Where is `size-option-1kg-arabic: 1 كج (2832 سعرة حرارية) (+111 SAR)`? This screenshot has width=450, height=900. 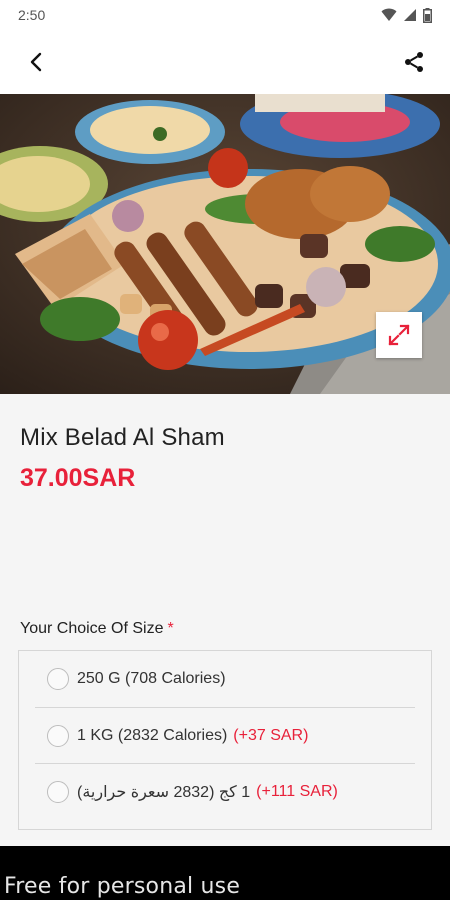 size-option-1kg-arabic: 1 كج (2832 سعرة حرارية) (+111 SAR) is located at coordinates (225, 791).